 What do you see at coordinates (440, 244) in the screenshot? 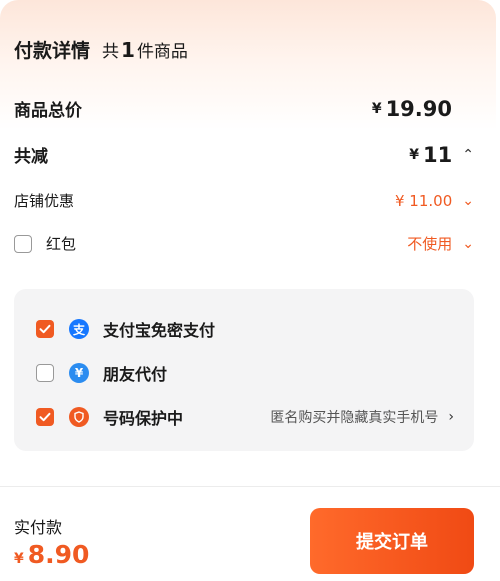
I see `red-packet-value: 不使用 ⌄` at bounding box center [440, 244].